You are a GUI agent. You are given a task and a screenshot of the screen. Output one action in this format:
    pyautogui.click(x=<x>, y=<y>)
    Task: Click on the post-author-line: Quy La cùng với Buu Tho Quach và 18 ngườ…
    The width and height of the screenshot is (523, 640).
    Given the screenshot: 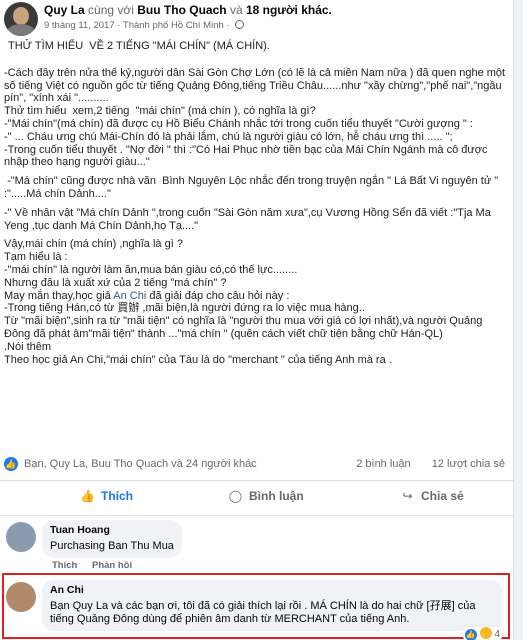 What is the action you would take?
    pyautogui.click(x=188, y=10)
    